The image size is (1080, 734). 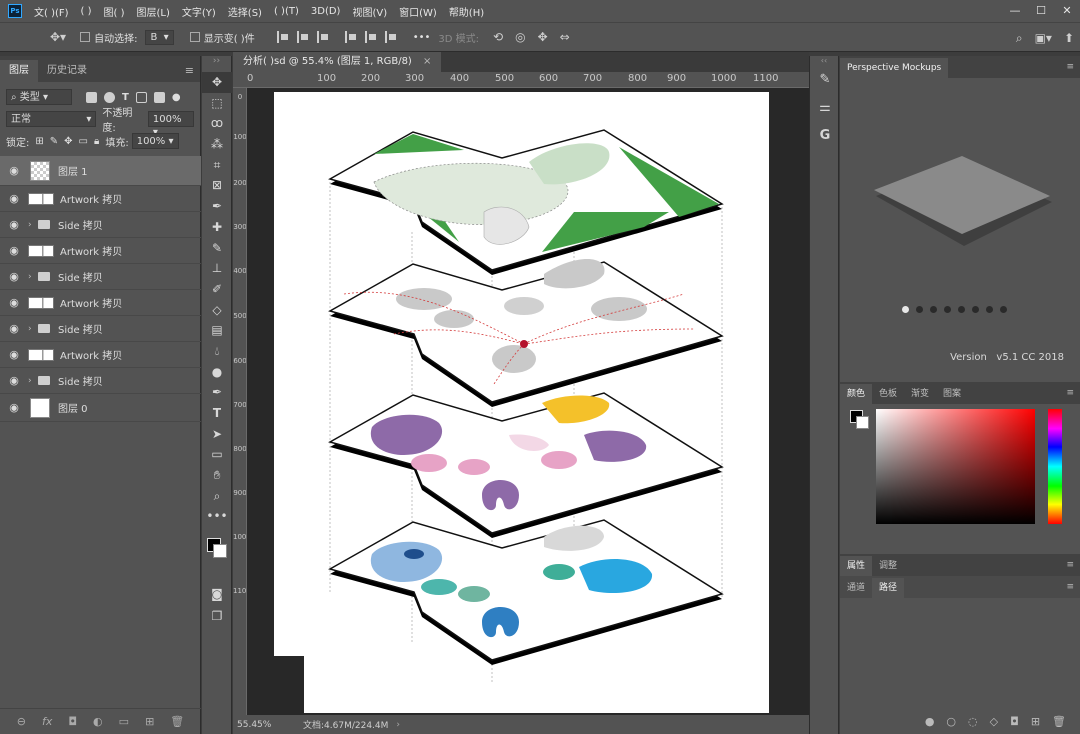 What do you see at coordinates (888, 588) in the screenshot?
I see `tab-paths: 路径` at bounding box center [888, 588].